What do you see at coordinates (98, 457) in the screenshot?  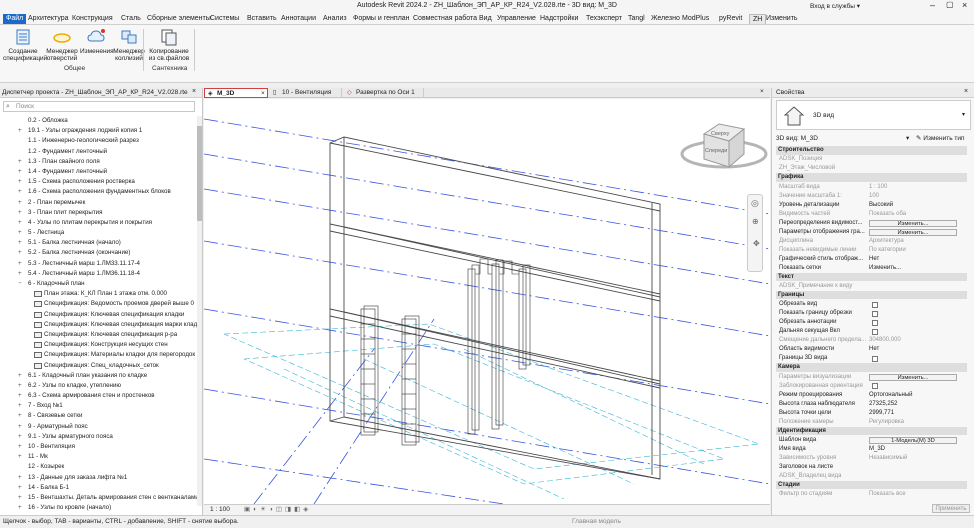 I see `tree-item: +11 - Мк` at bounding box center [98, 457].